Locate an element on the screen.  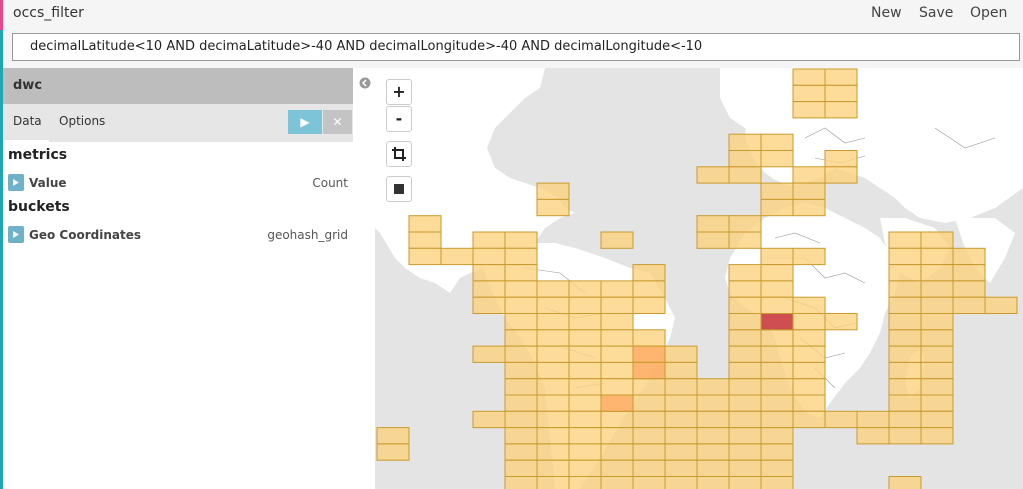
zoom-in-button: + is located at coordinates (399, 92).